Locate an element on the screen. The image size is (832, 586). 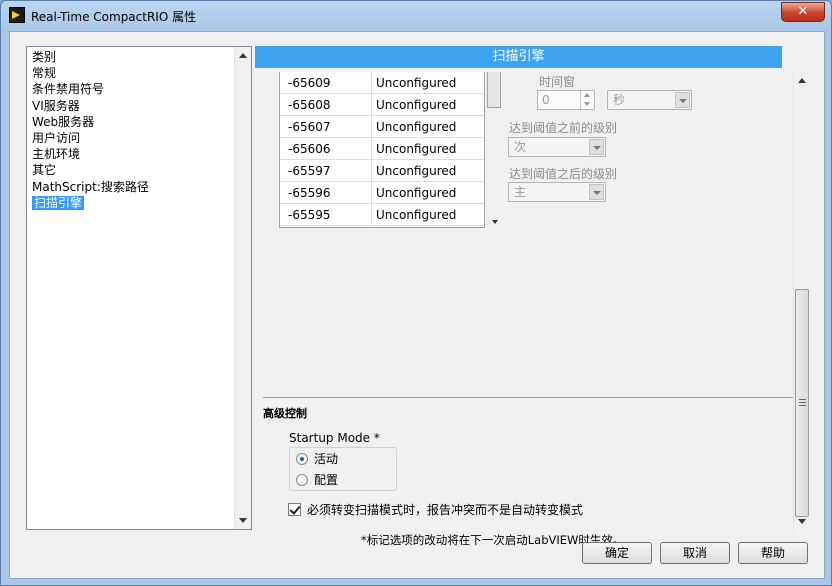
table-row: -65595 Unconfigured is located at coordinates (382, 215).